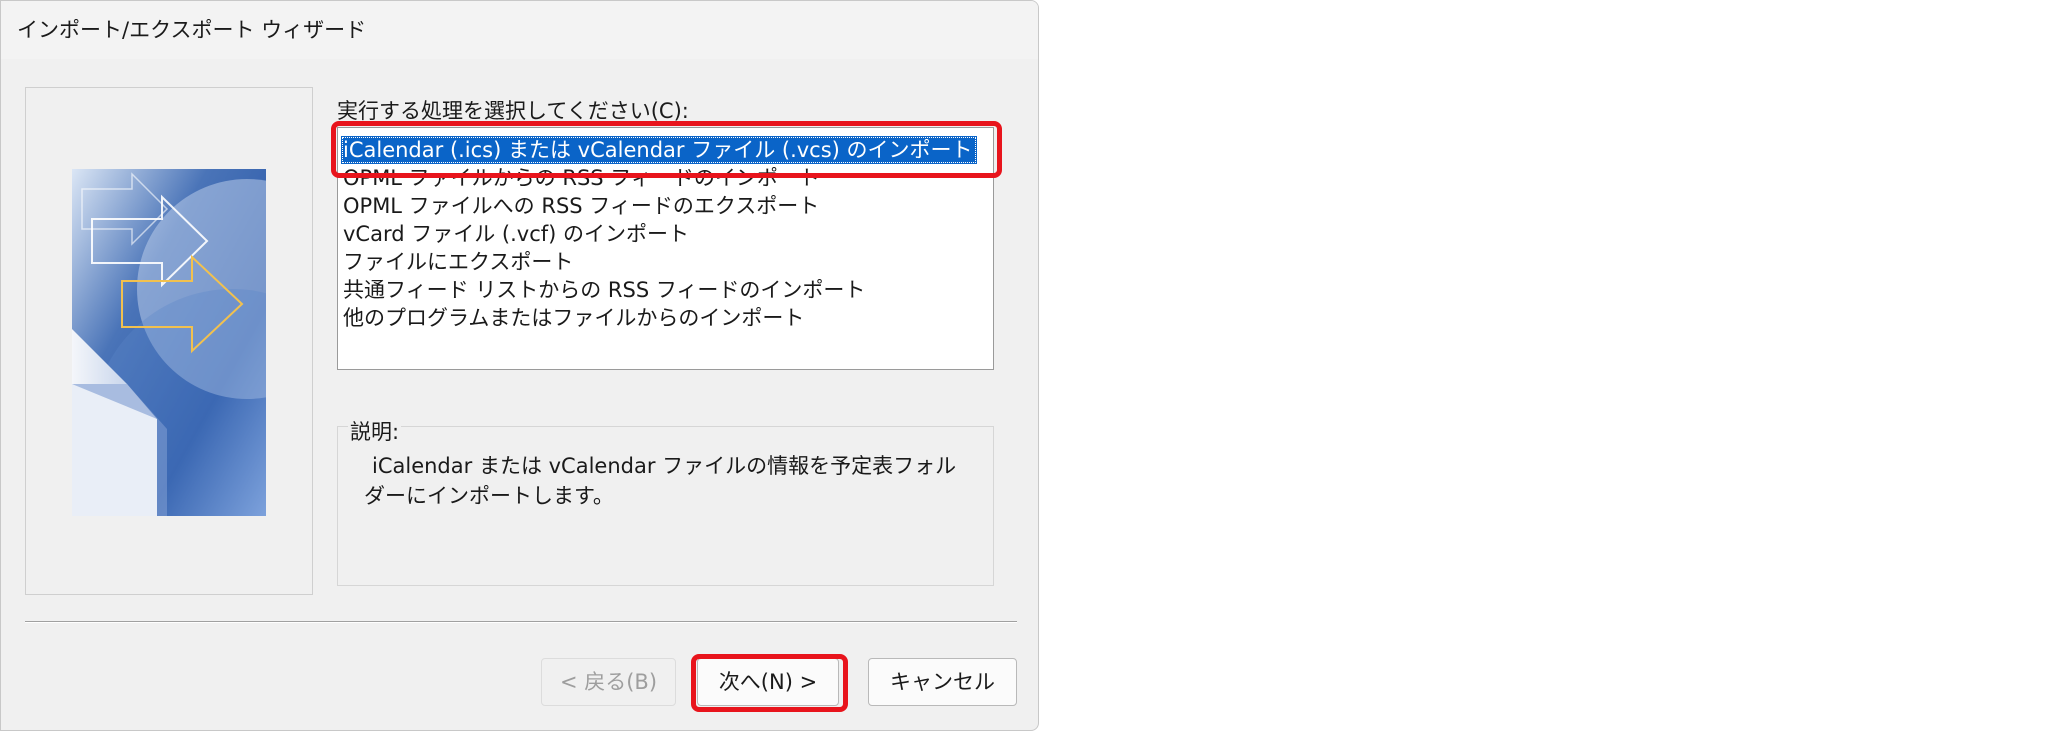 The height and width of the screenshot is (733, 2048). Describe the element at coordinates (582, 178) in the screenshot. I see `list-item-opml-rss-import: OPML ファイルからの RSS フィードのインポート` at that location.